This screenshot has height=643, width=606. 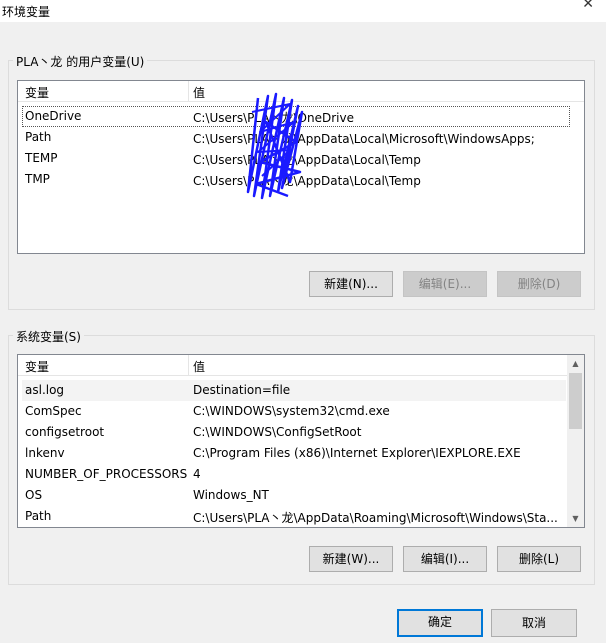 I want to click on title-bar: 环境变量 ✕, so click(x=303, y=11).